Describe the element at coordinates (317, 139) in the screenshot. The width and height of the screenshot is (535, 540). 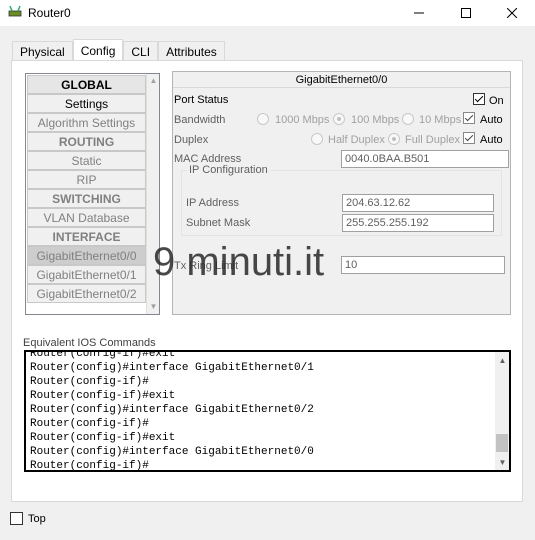
I see `half-duplex-radio` at that location.